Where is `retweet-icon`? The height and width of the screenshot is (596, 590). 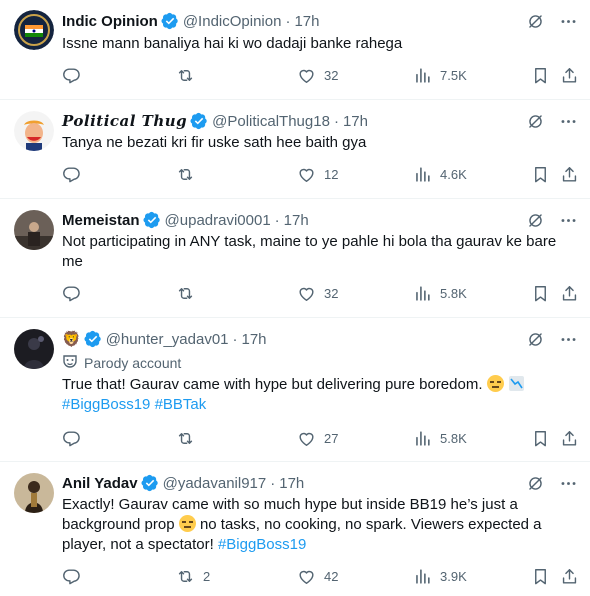 retweet-icon is located at coordinates (185, 576).